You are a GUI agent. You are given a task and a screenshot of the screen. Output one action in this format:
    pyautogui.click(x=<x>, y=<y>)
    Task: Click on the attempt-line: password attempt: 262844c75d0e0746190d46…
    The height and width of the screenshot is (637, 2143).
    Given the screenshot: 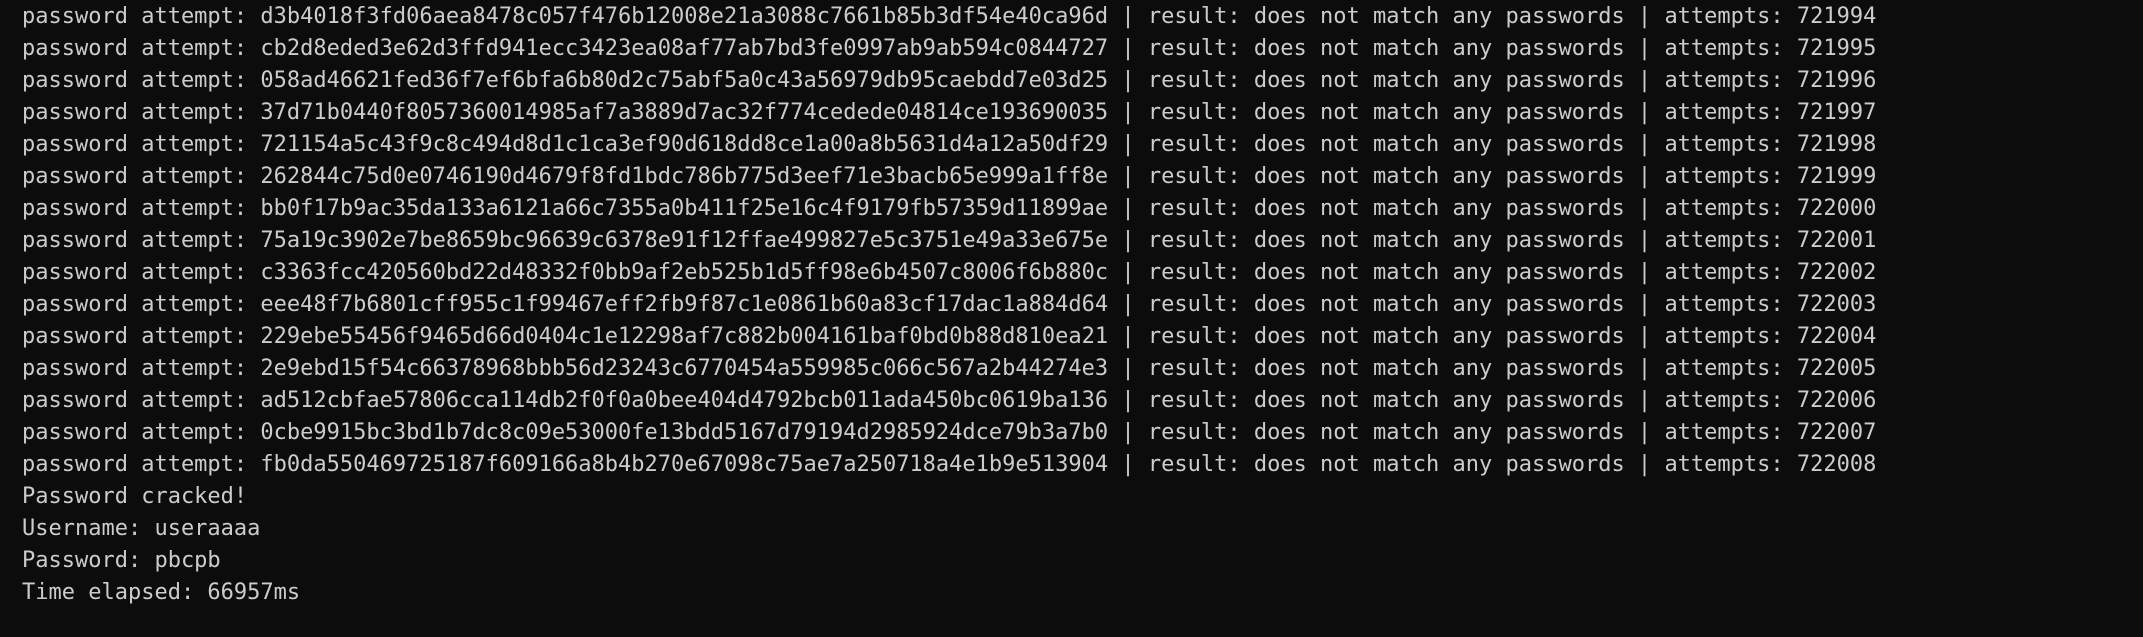 What is the action you would take?
    pyautogui.click(x=1082, y=177)
    